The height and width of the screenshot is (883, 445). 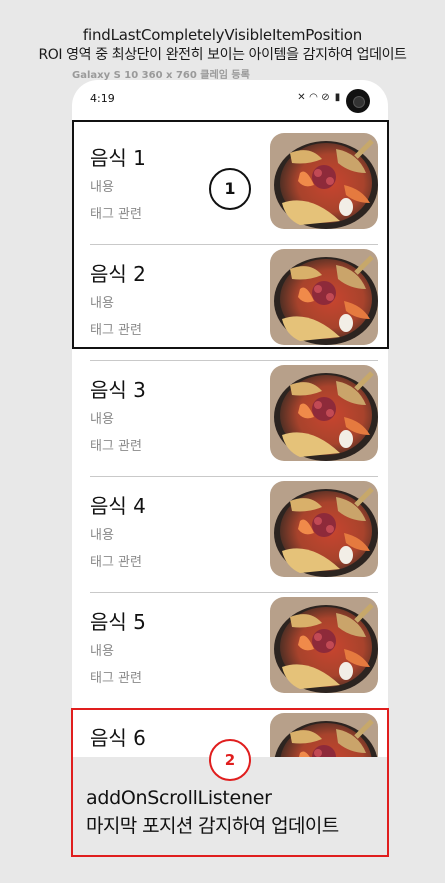 What do you see at coordinates (118, 390) in the screenshot?
I see `item-title: 음식 3` at bounding box center [118, 390].